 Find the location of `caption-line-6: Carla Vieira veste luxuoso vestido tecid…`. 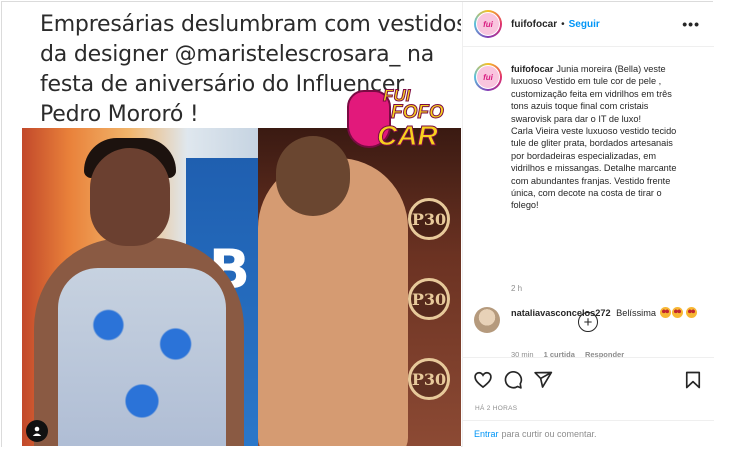

caption-line-6: Carla Vieira veste luxuoso vestido tecid… is located at coordinates (594, 131).